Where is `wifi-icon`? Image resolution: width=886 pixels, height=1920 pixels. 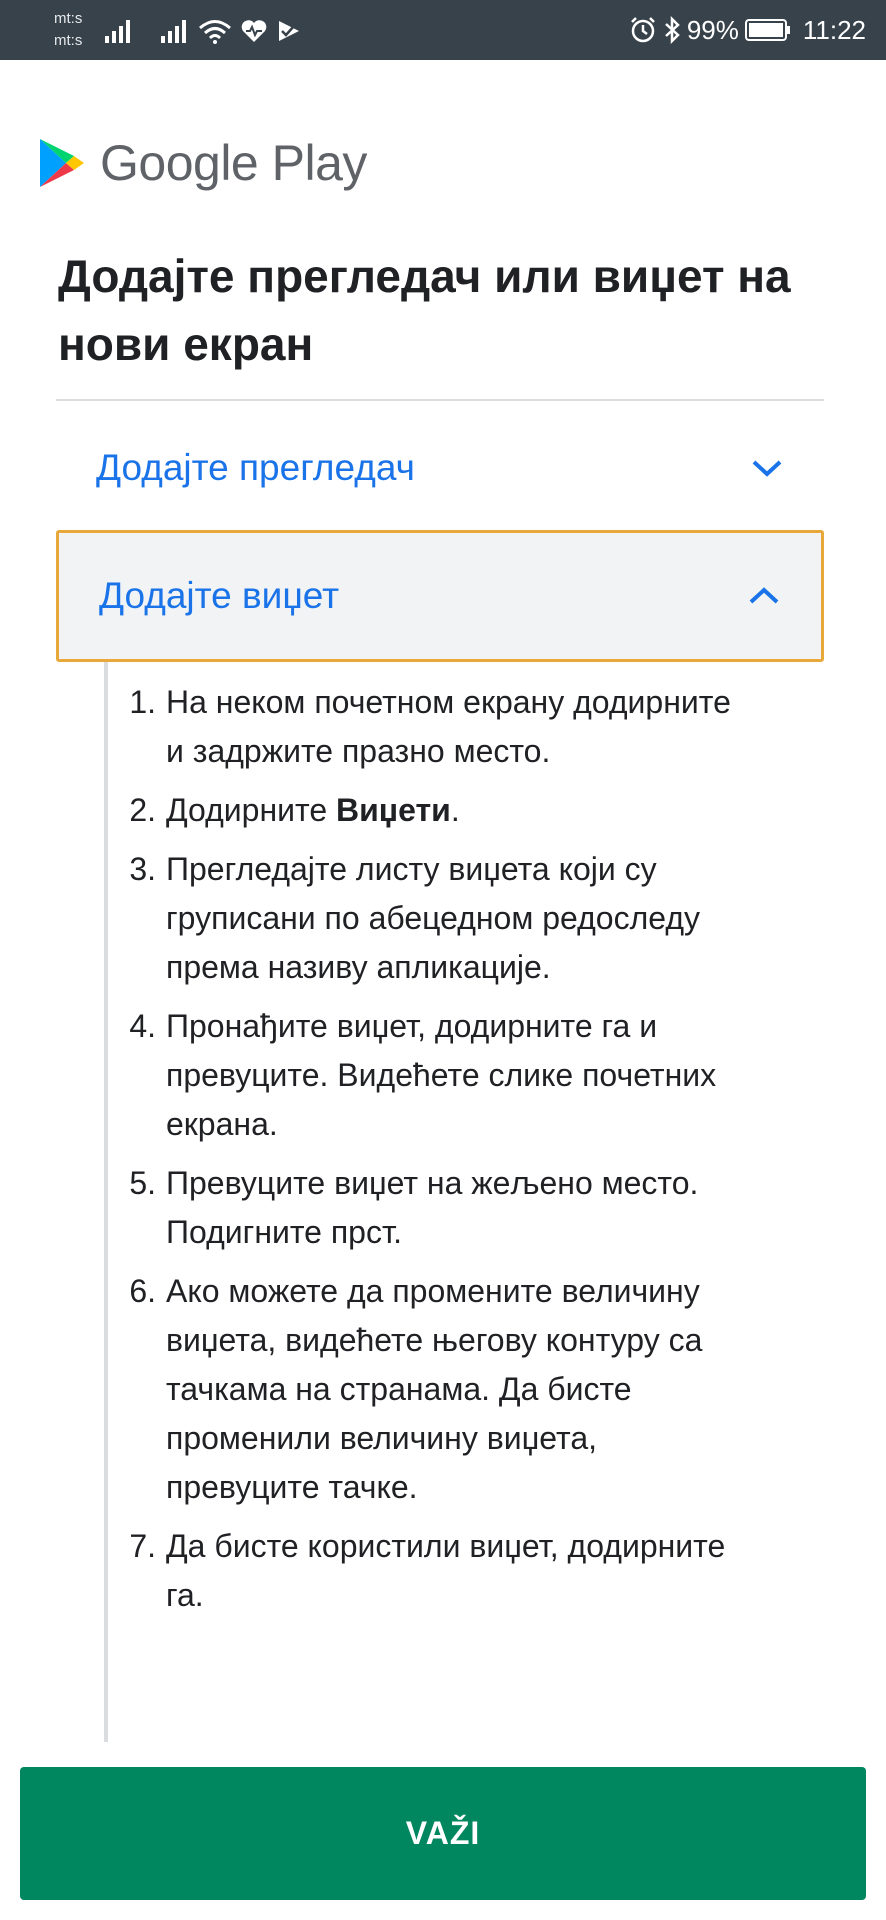
wifi-icon is located at coordinates (215, 32).